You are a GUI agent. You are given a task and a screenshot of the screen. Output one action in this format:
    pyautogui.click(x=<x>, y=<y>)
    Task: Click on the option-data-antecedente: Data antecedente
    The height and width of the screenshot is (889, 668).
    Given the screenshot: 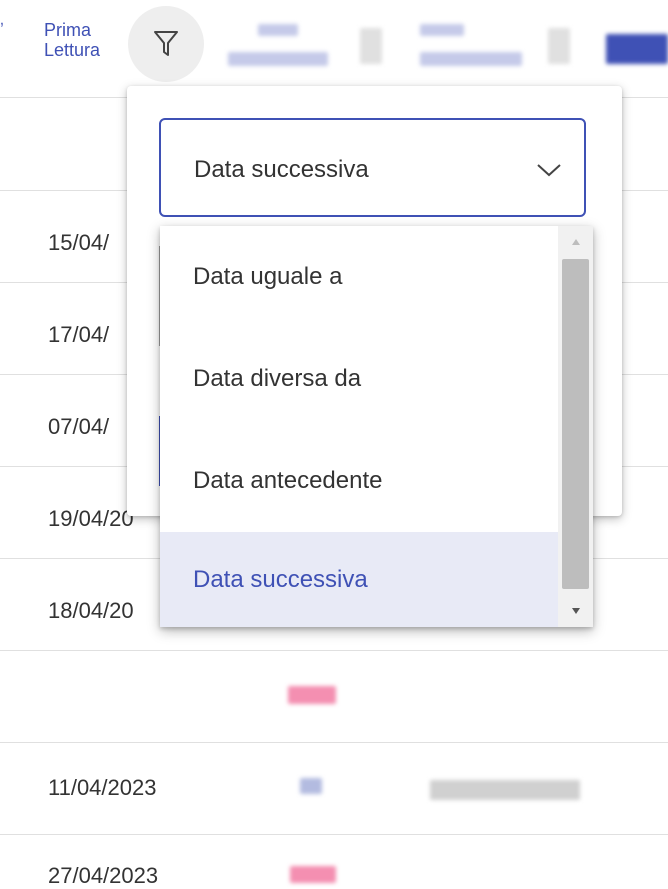 What is the action you would take?
    pyautogui.click(x=359, y=480)
    